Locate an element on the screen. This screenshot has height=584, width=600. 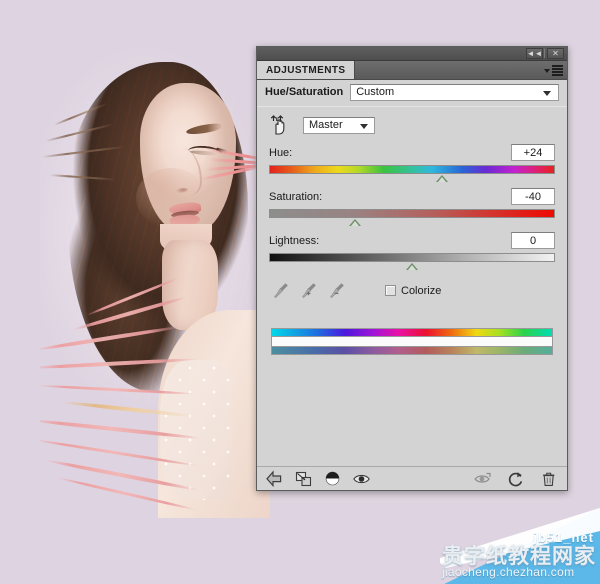
toggle-layer-visibility-icon is located at coordinates (362, 479).